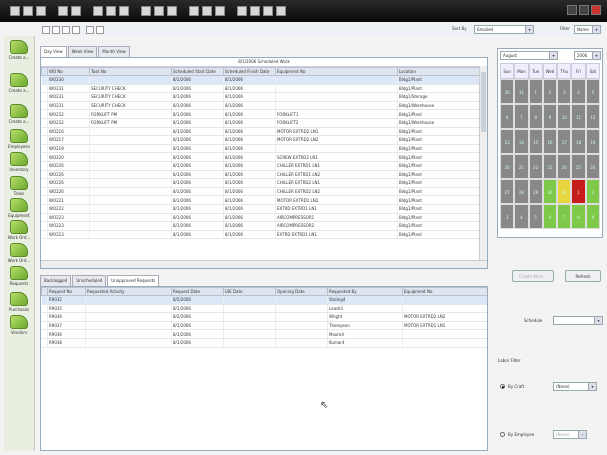 The image size is (607, 455). Describe the element at coordinates (564, 141) in the screenshot. I see `calendar-day: 17` at that location.